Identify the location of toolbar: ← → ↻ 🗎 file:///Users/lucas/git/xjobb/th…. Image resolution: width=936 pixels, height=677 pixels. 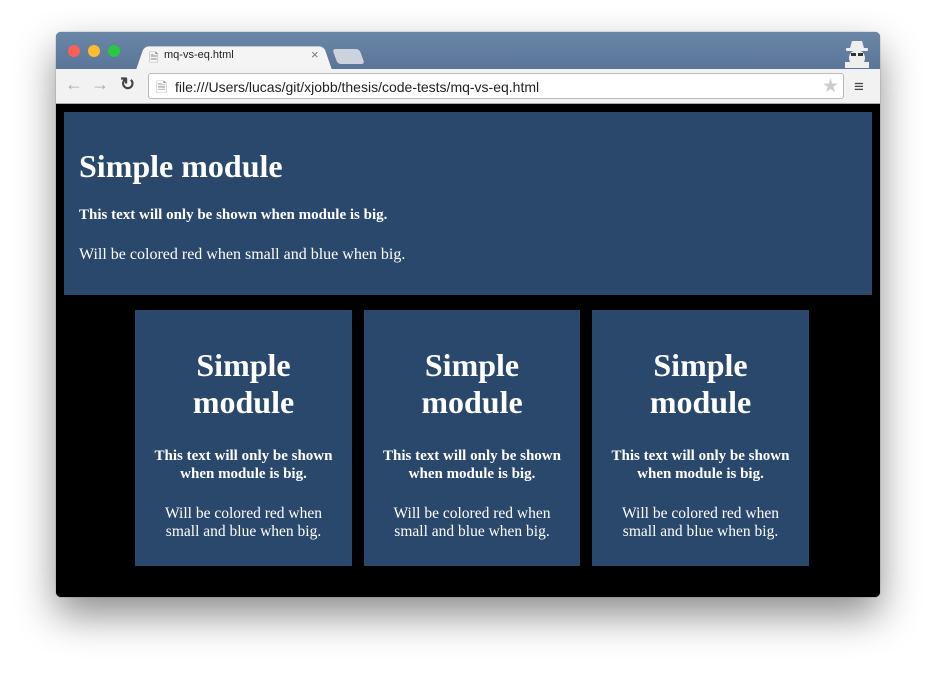
(468, 86).